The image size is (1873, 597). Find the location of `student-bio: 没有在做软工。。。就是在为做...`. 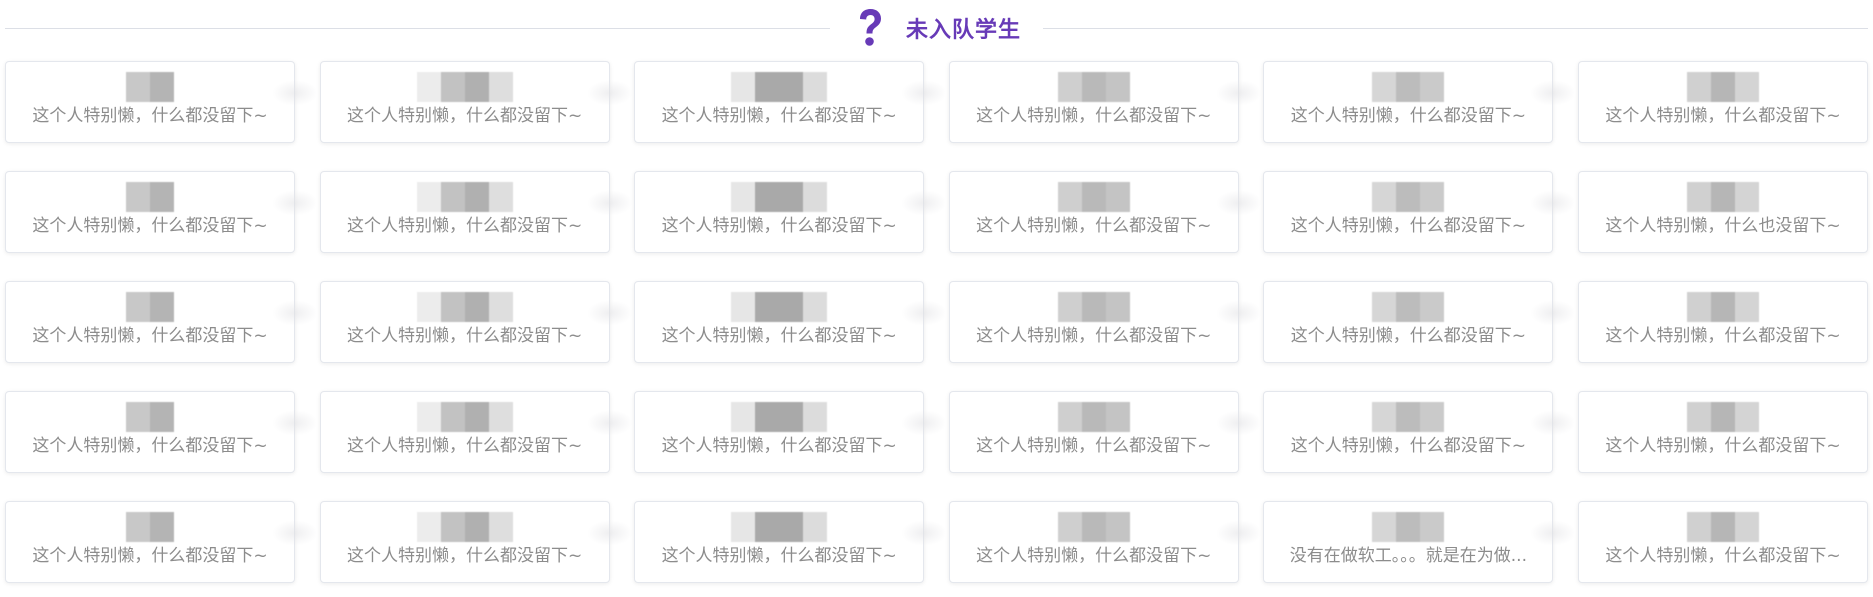

student-bio: 没有在做软工。。。就是在为做... is located at coordinates (1408, 556).